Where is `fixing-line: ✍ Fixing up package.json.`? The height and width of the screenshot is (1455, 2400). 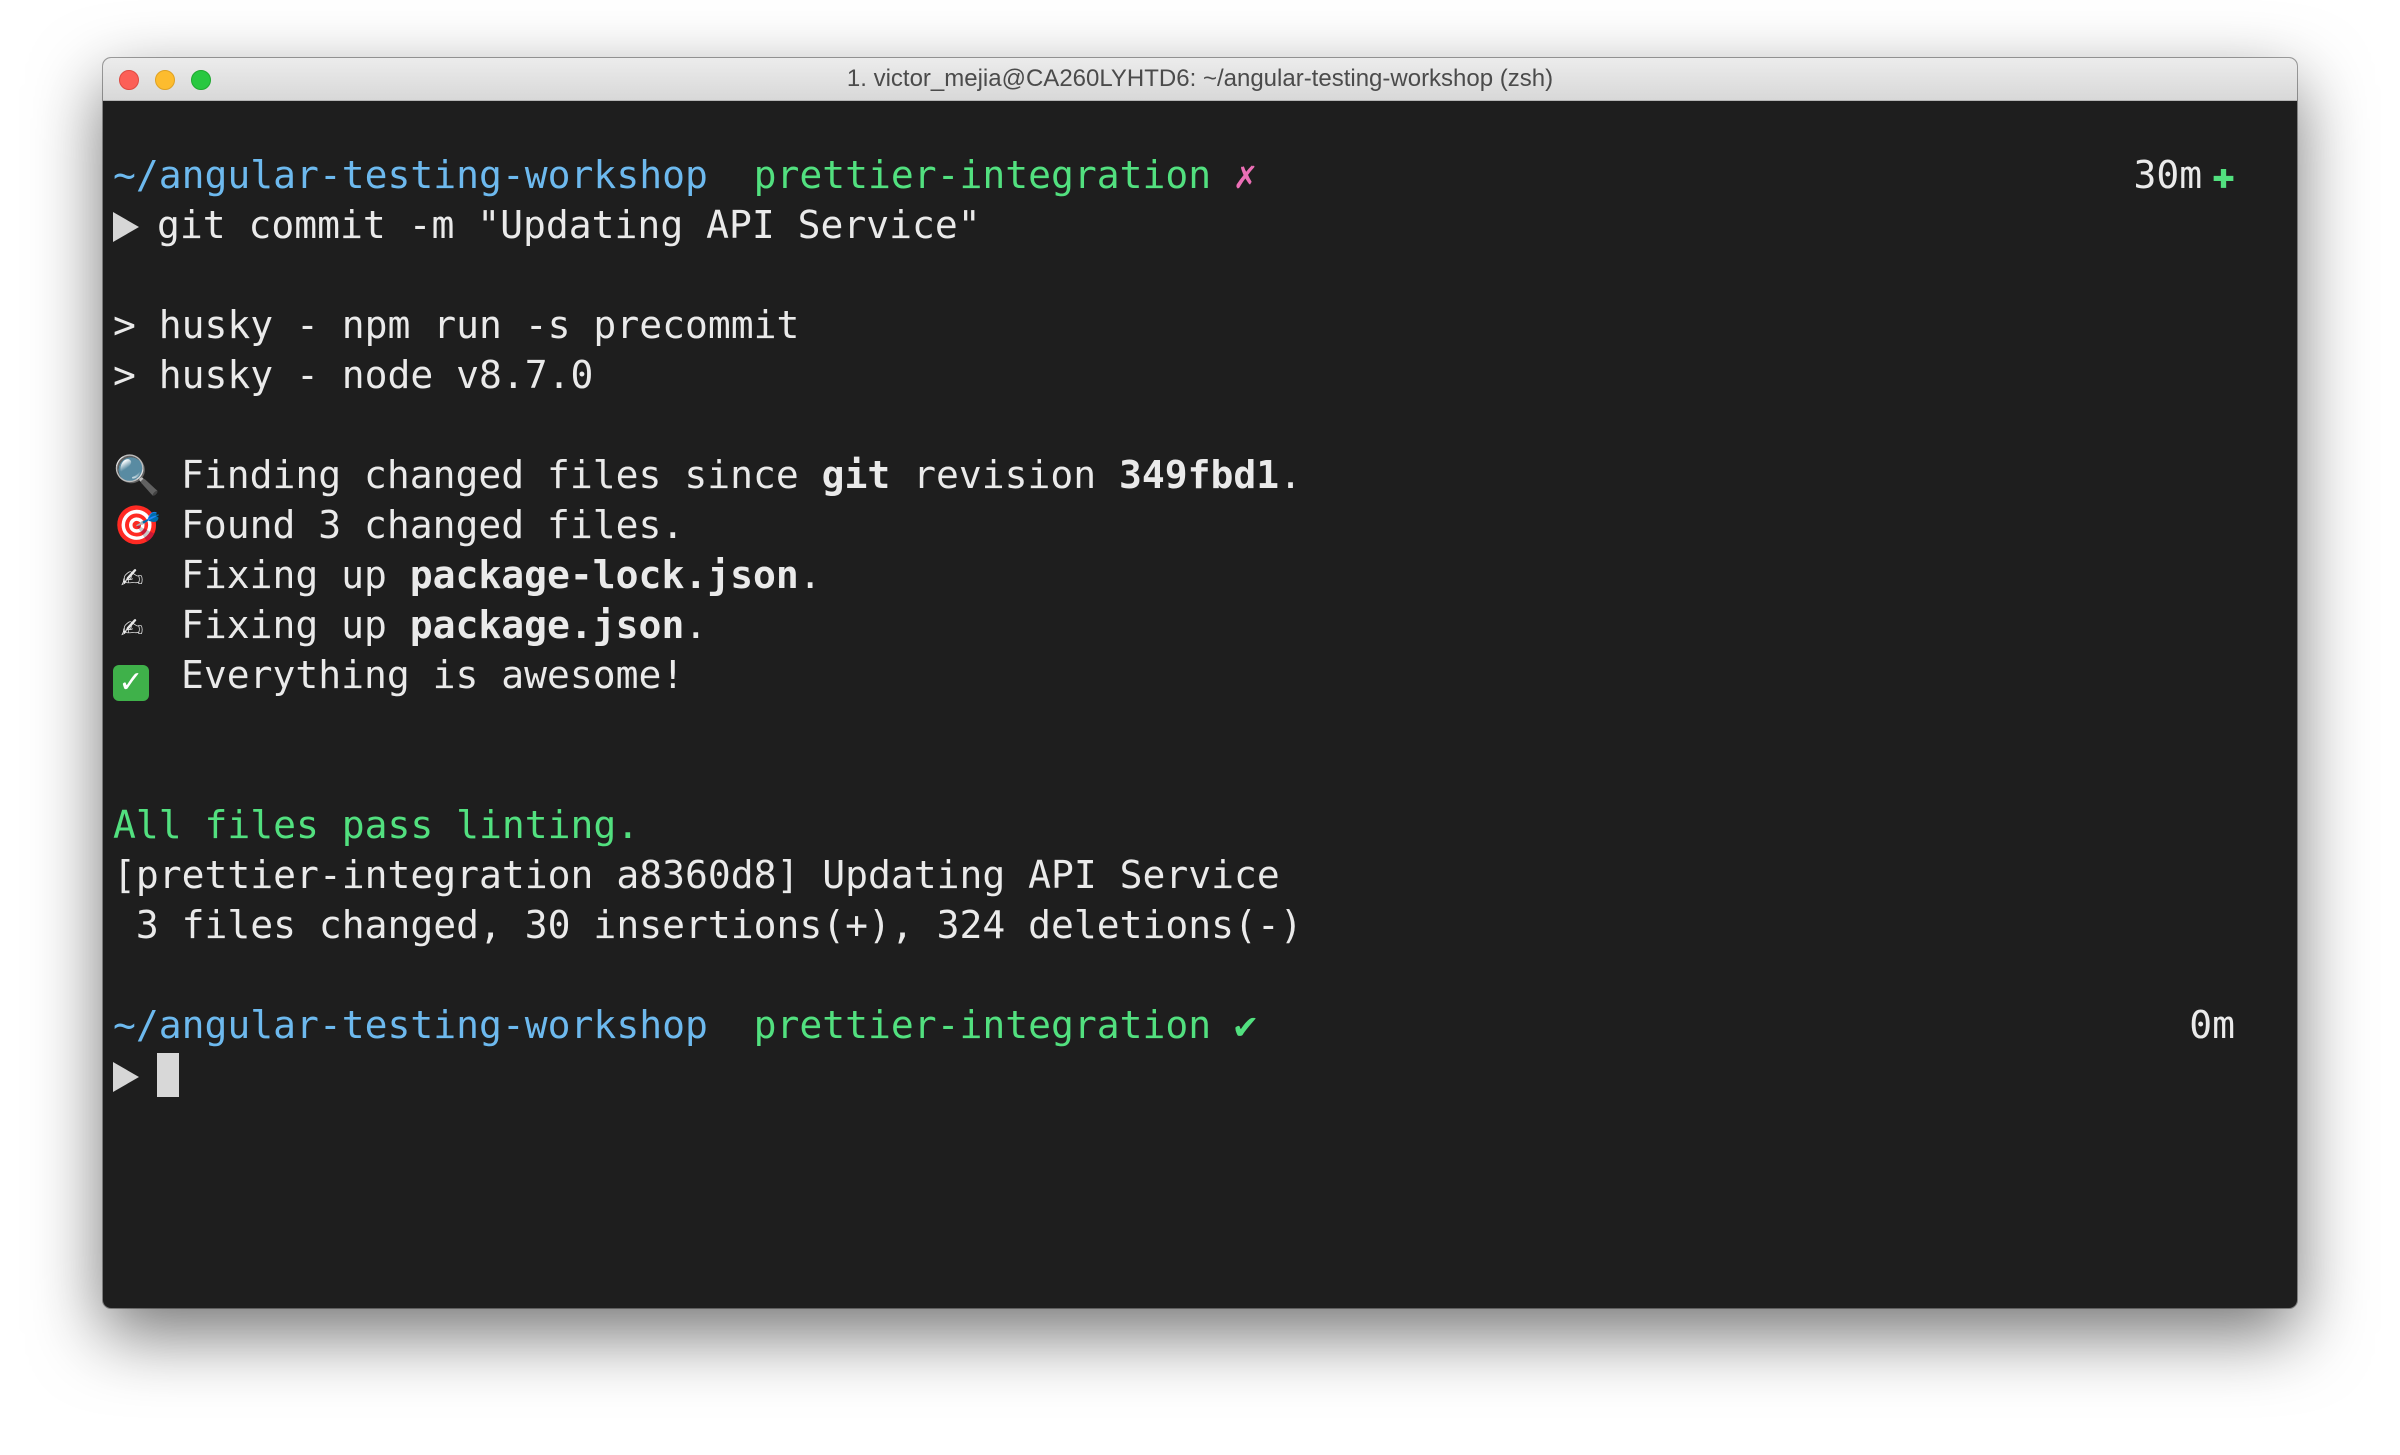 fixing-line: ✍ Fixing up package.json. is located at coordinates (1205, 625).